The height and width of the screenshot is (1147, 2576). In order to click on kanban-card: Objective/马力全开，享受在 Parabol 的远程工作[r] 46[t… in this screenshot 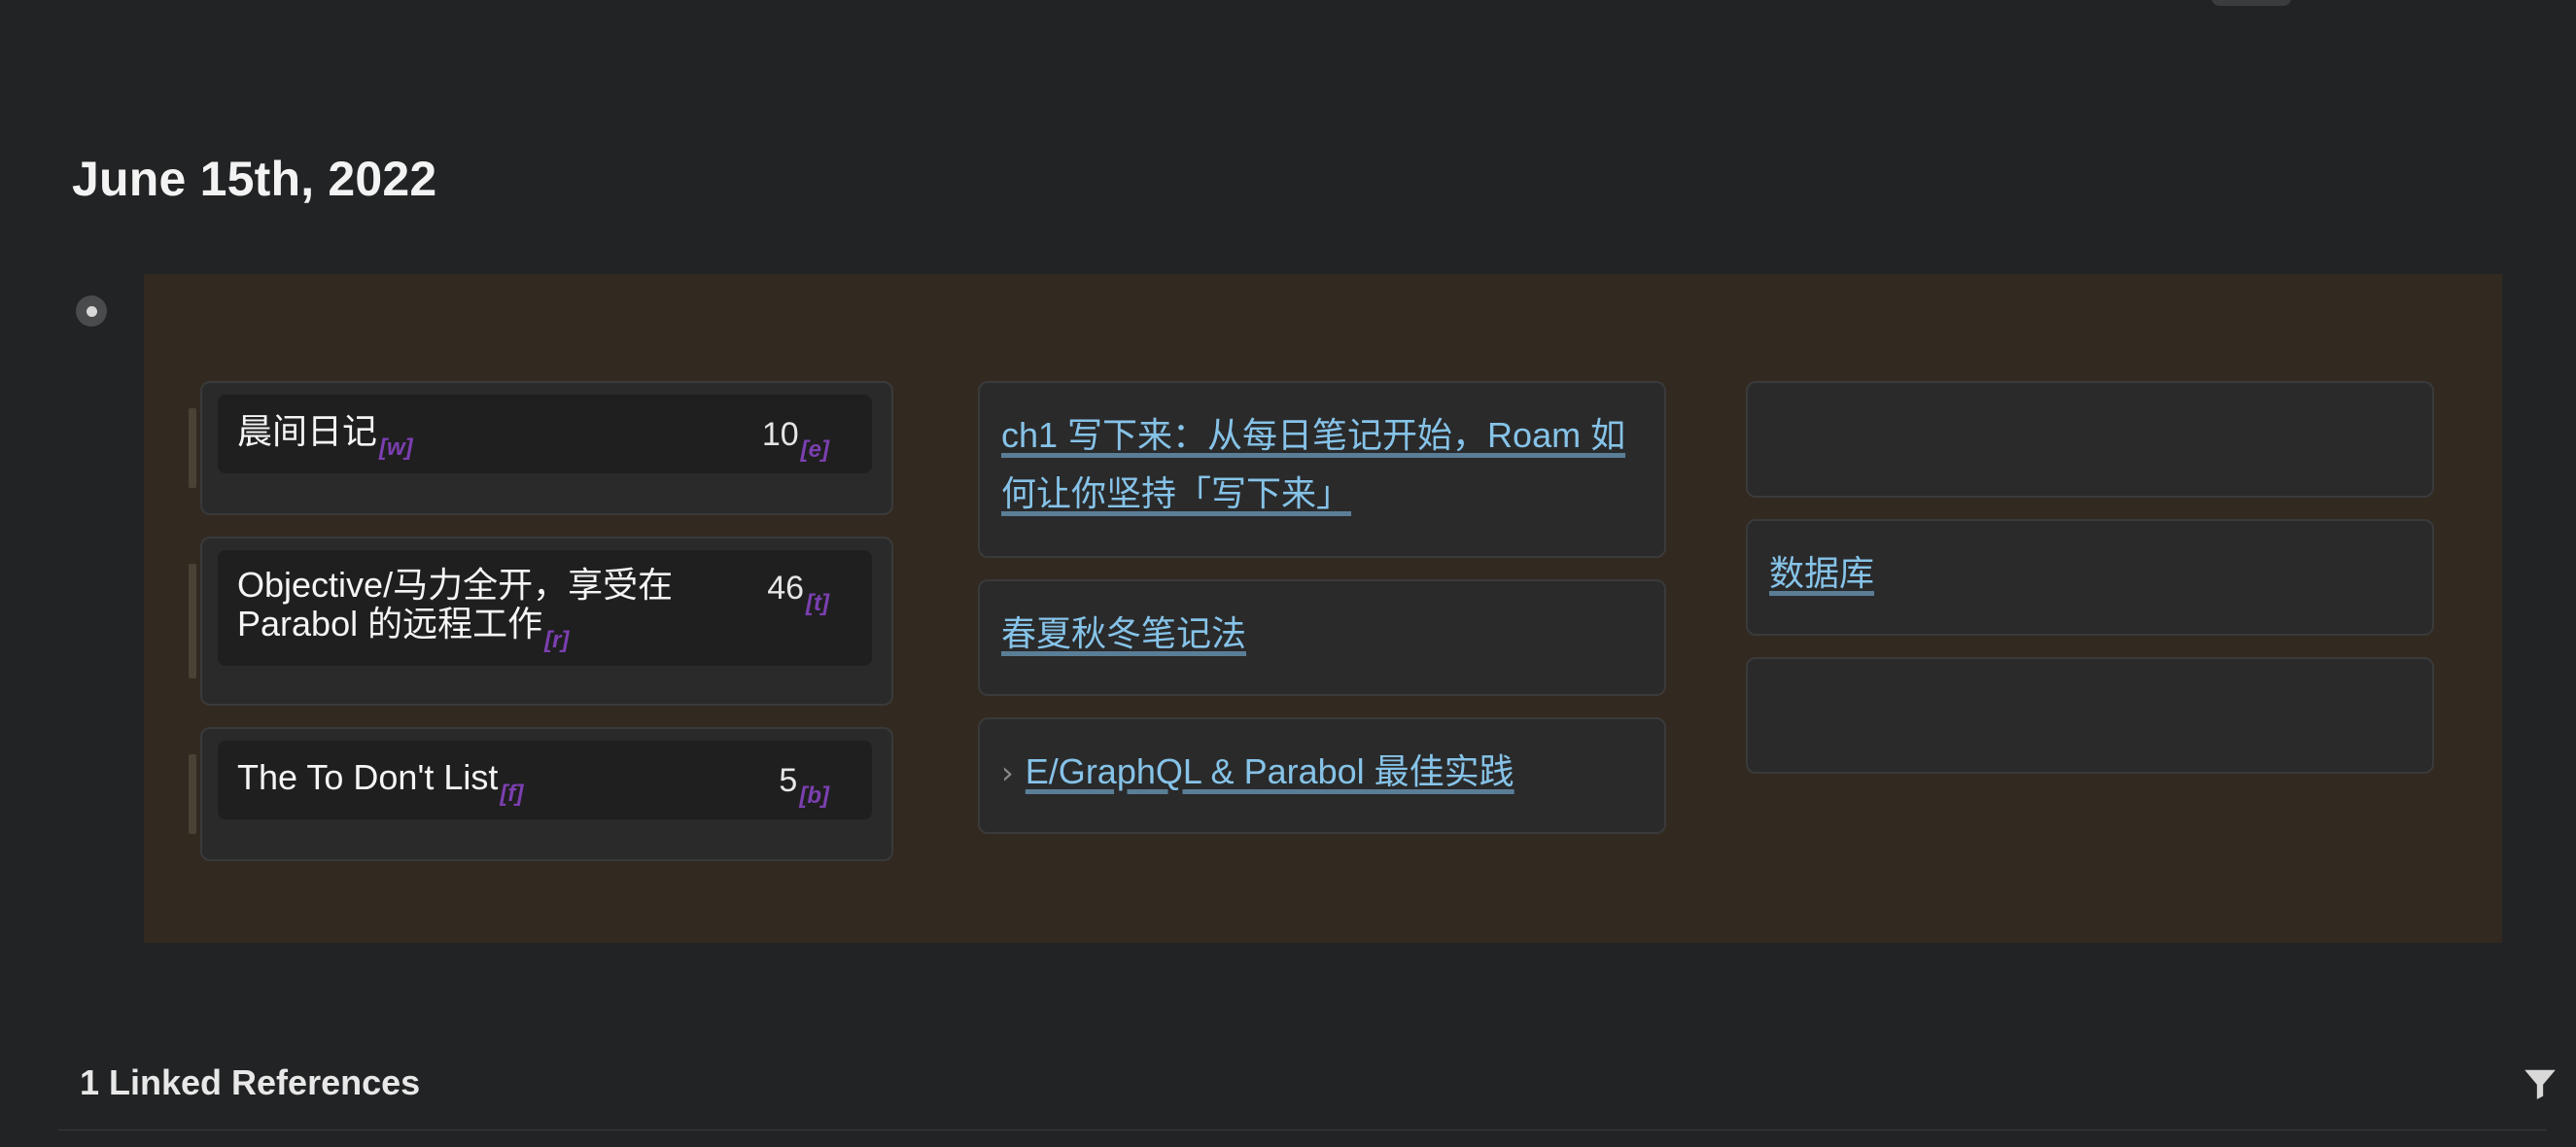, I will do `click(541, 621)`.